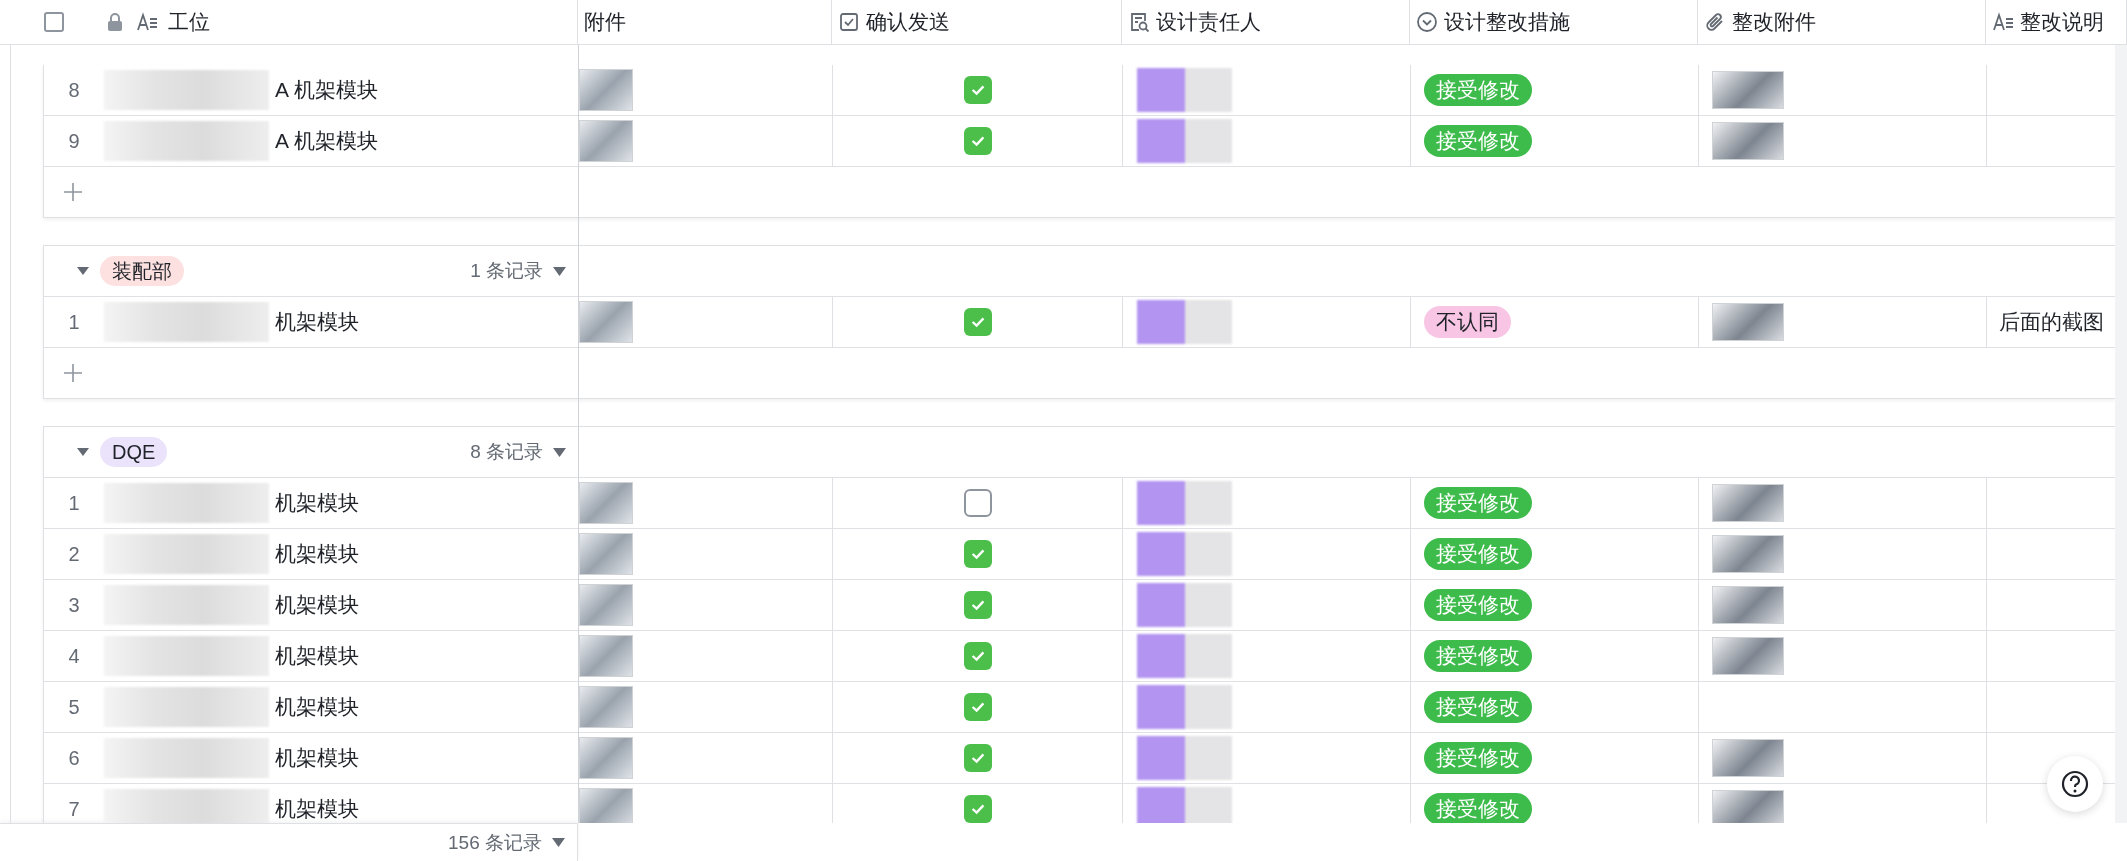 The height and width of the screenshot is (861, 2127). Describe the element at coordinates (495, 842) in the screenshot. I see `record-count: 156 条记录` at that location.